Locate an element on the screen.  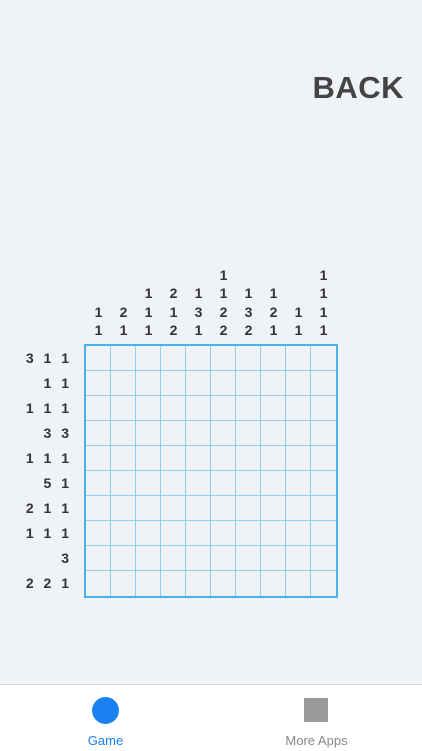
tab-game: Game is located at coordinates (105, 718).